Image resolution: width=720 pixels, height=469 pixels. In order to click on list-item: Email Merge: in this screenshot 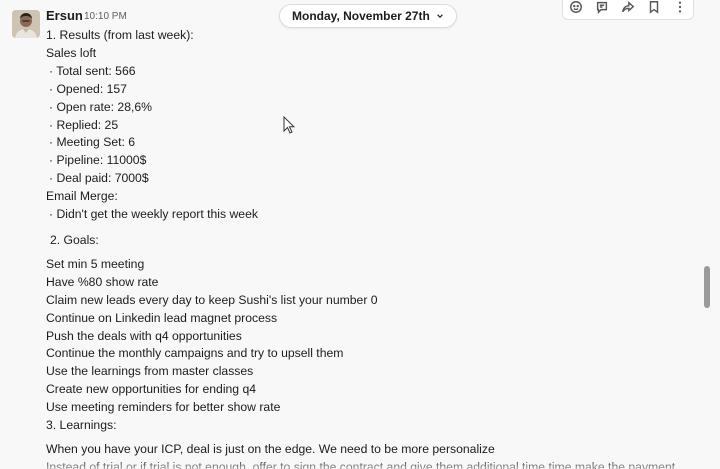, I will do `click(82, 196)`.